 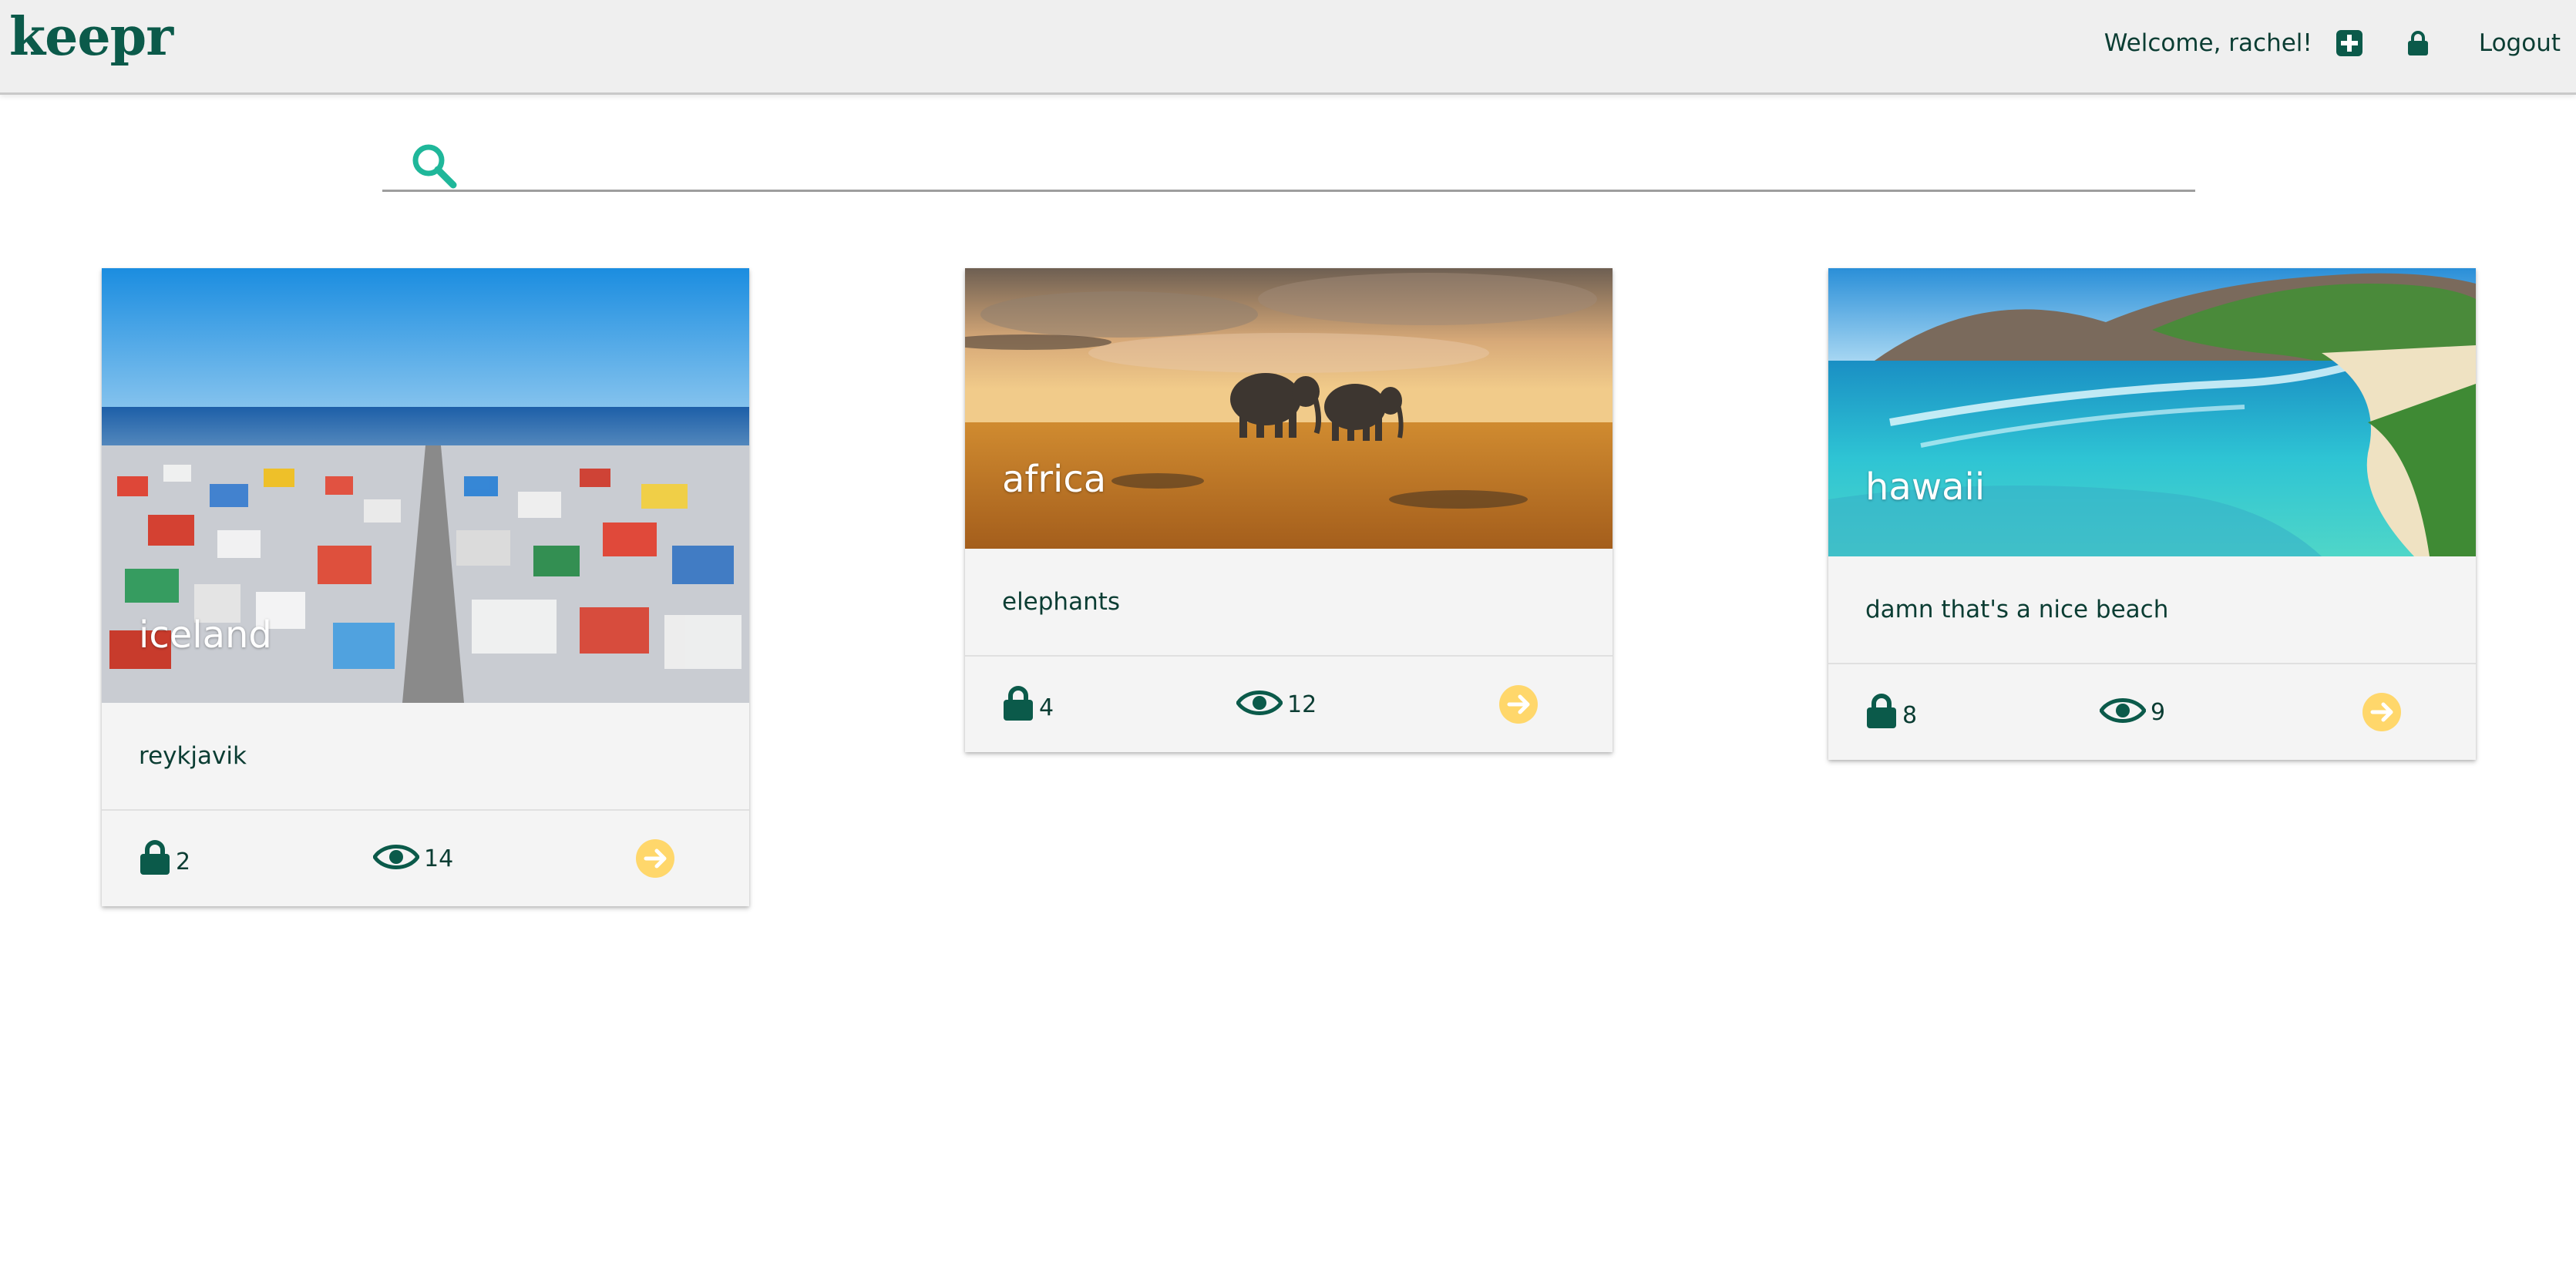 What do you see at coordinates (91, 37) in the screenshot?
I see `brand-logo: keepr` at bounding box center [91, 37].